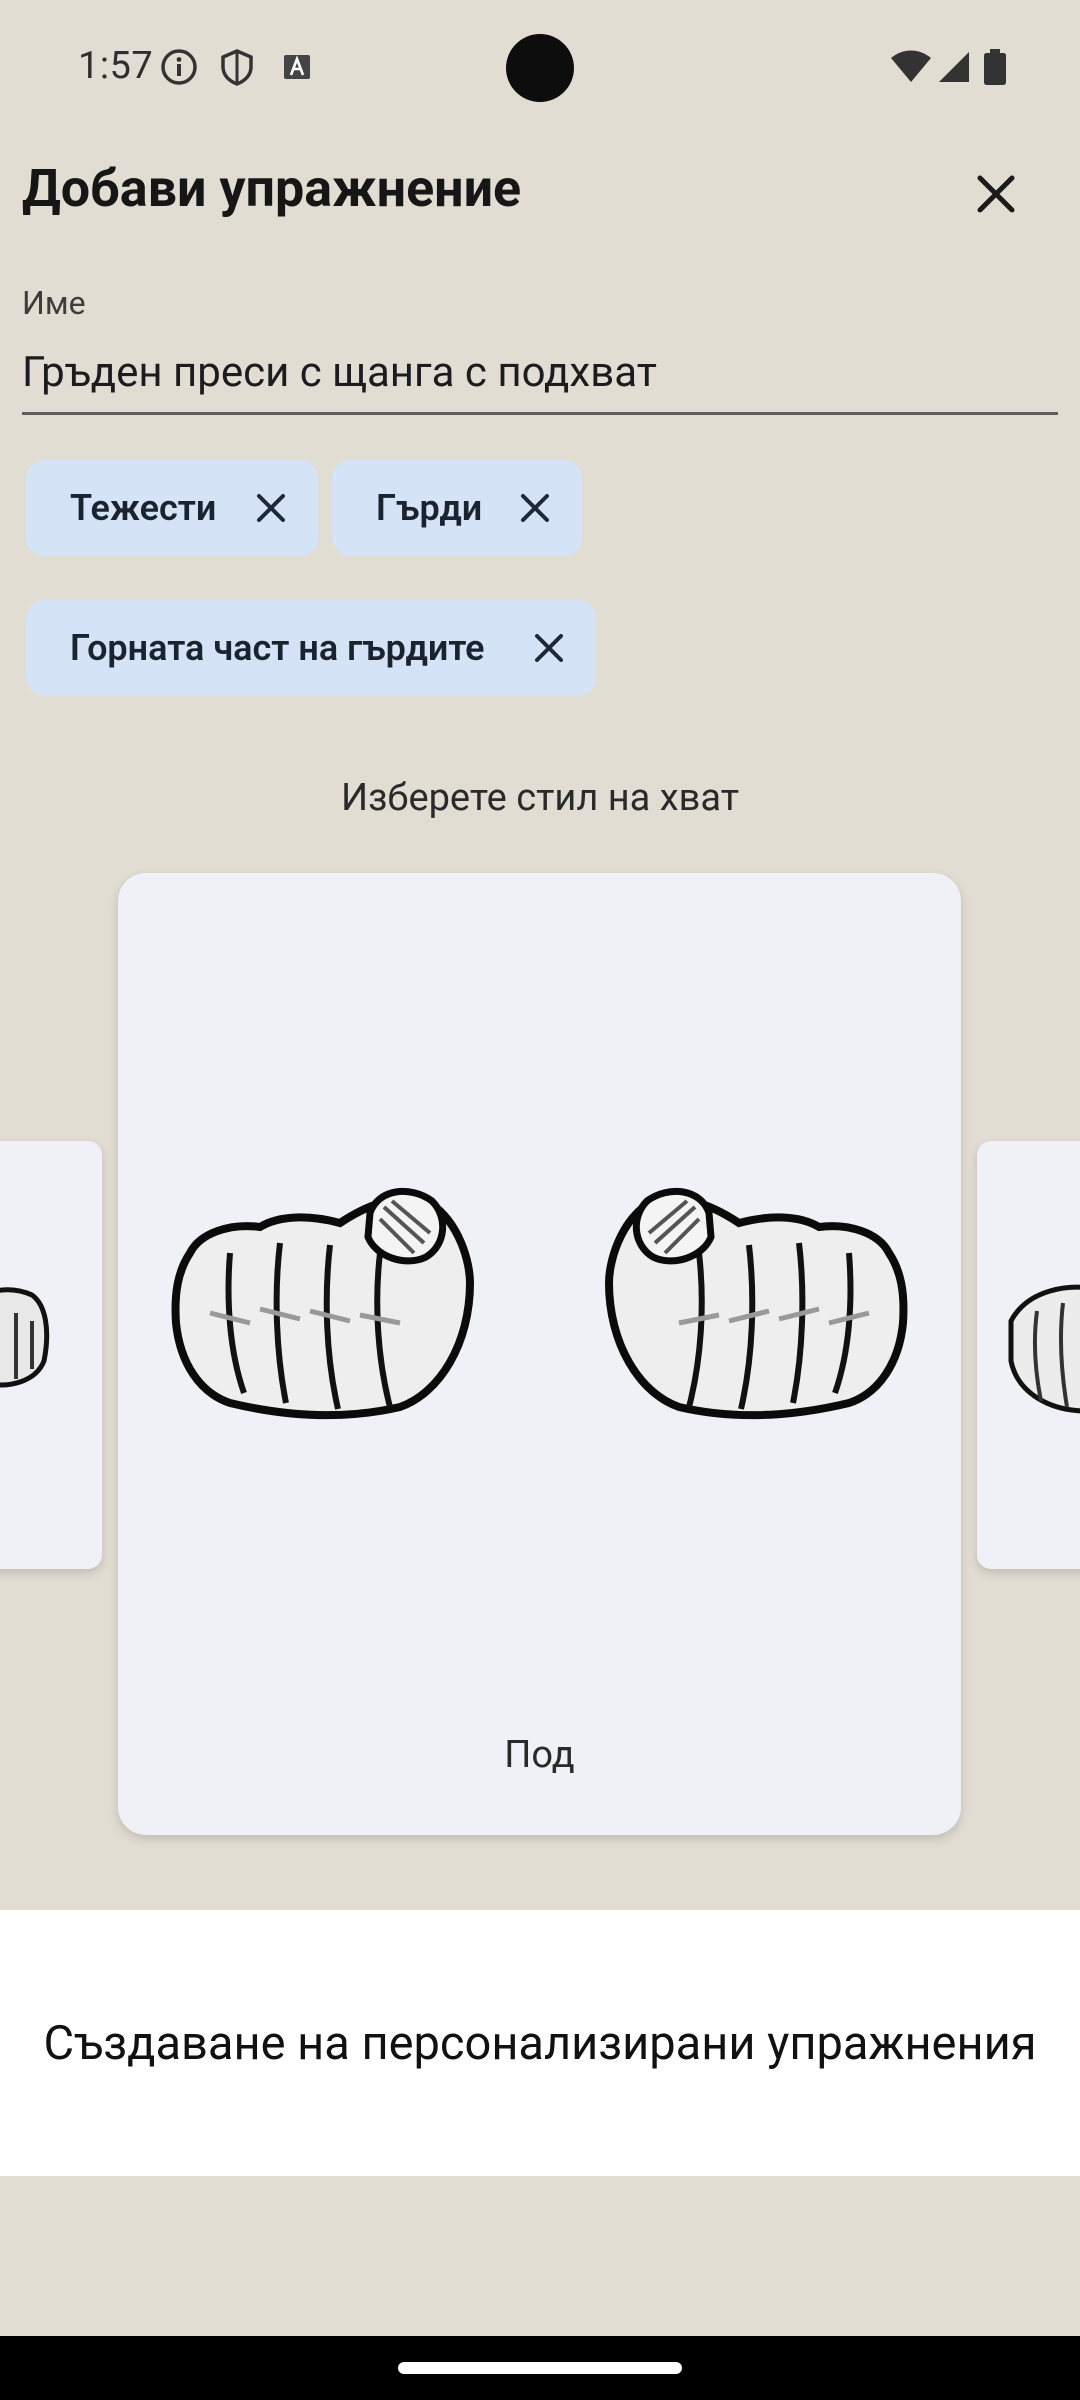 This screenshot has height=2400, width=1080. I want to click on wifi-icon, so click(911, 67).